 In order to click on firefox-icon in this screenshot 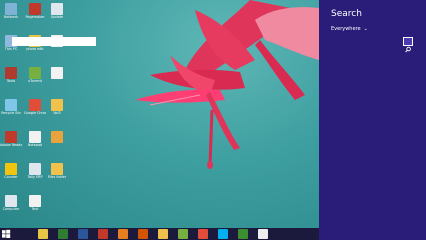, I will do `click(123, 234)`.